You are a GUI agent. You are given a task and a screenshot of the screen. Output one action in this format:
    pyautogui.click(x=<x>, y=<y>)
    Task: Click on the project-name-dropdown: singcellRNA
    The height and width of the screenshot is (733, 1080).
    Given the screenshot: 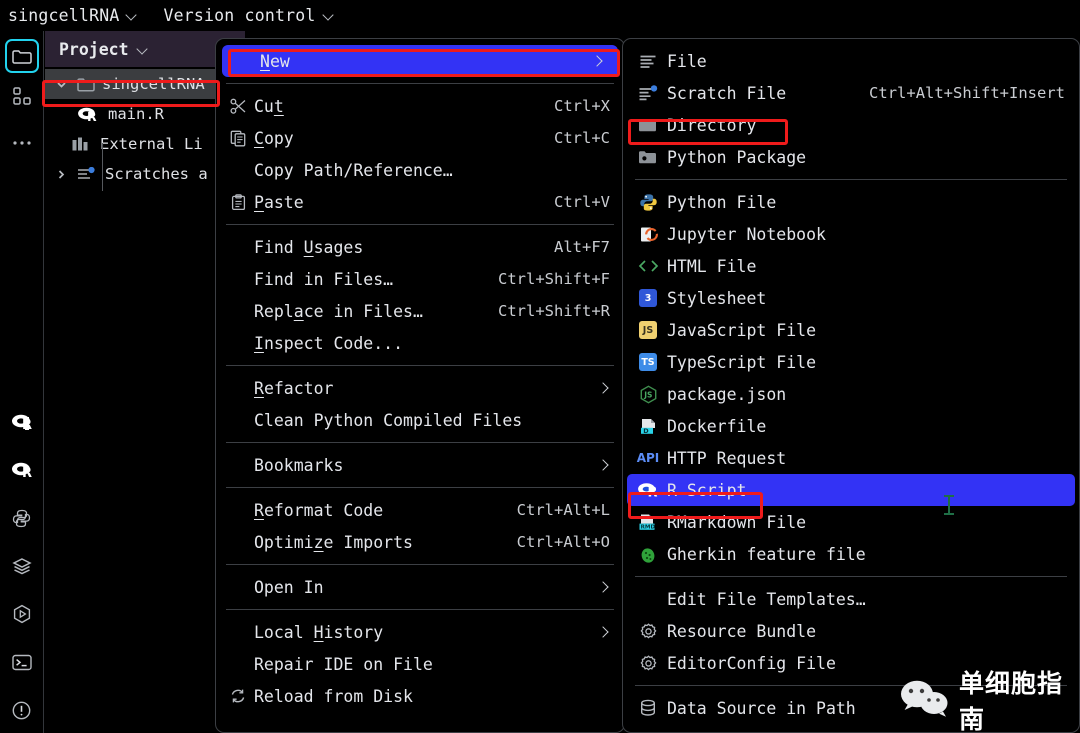 What is the action you would take?
    pyautogui.click(x=72, y=16)
    